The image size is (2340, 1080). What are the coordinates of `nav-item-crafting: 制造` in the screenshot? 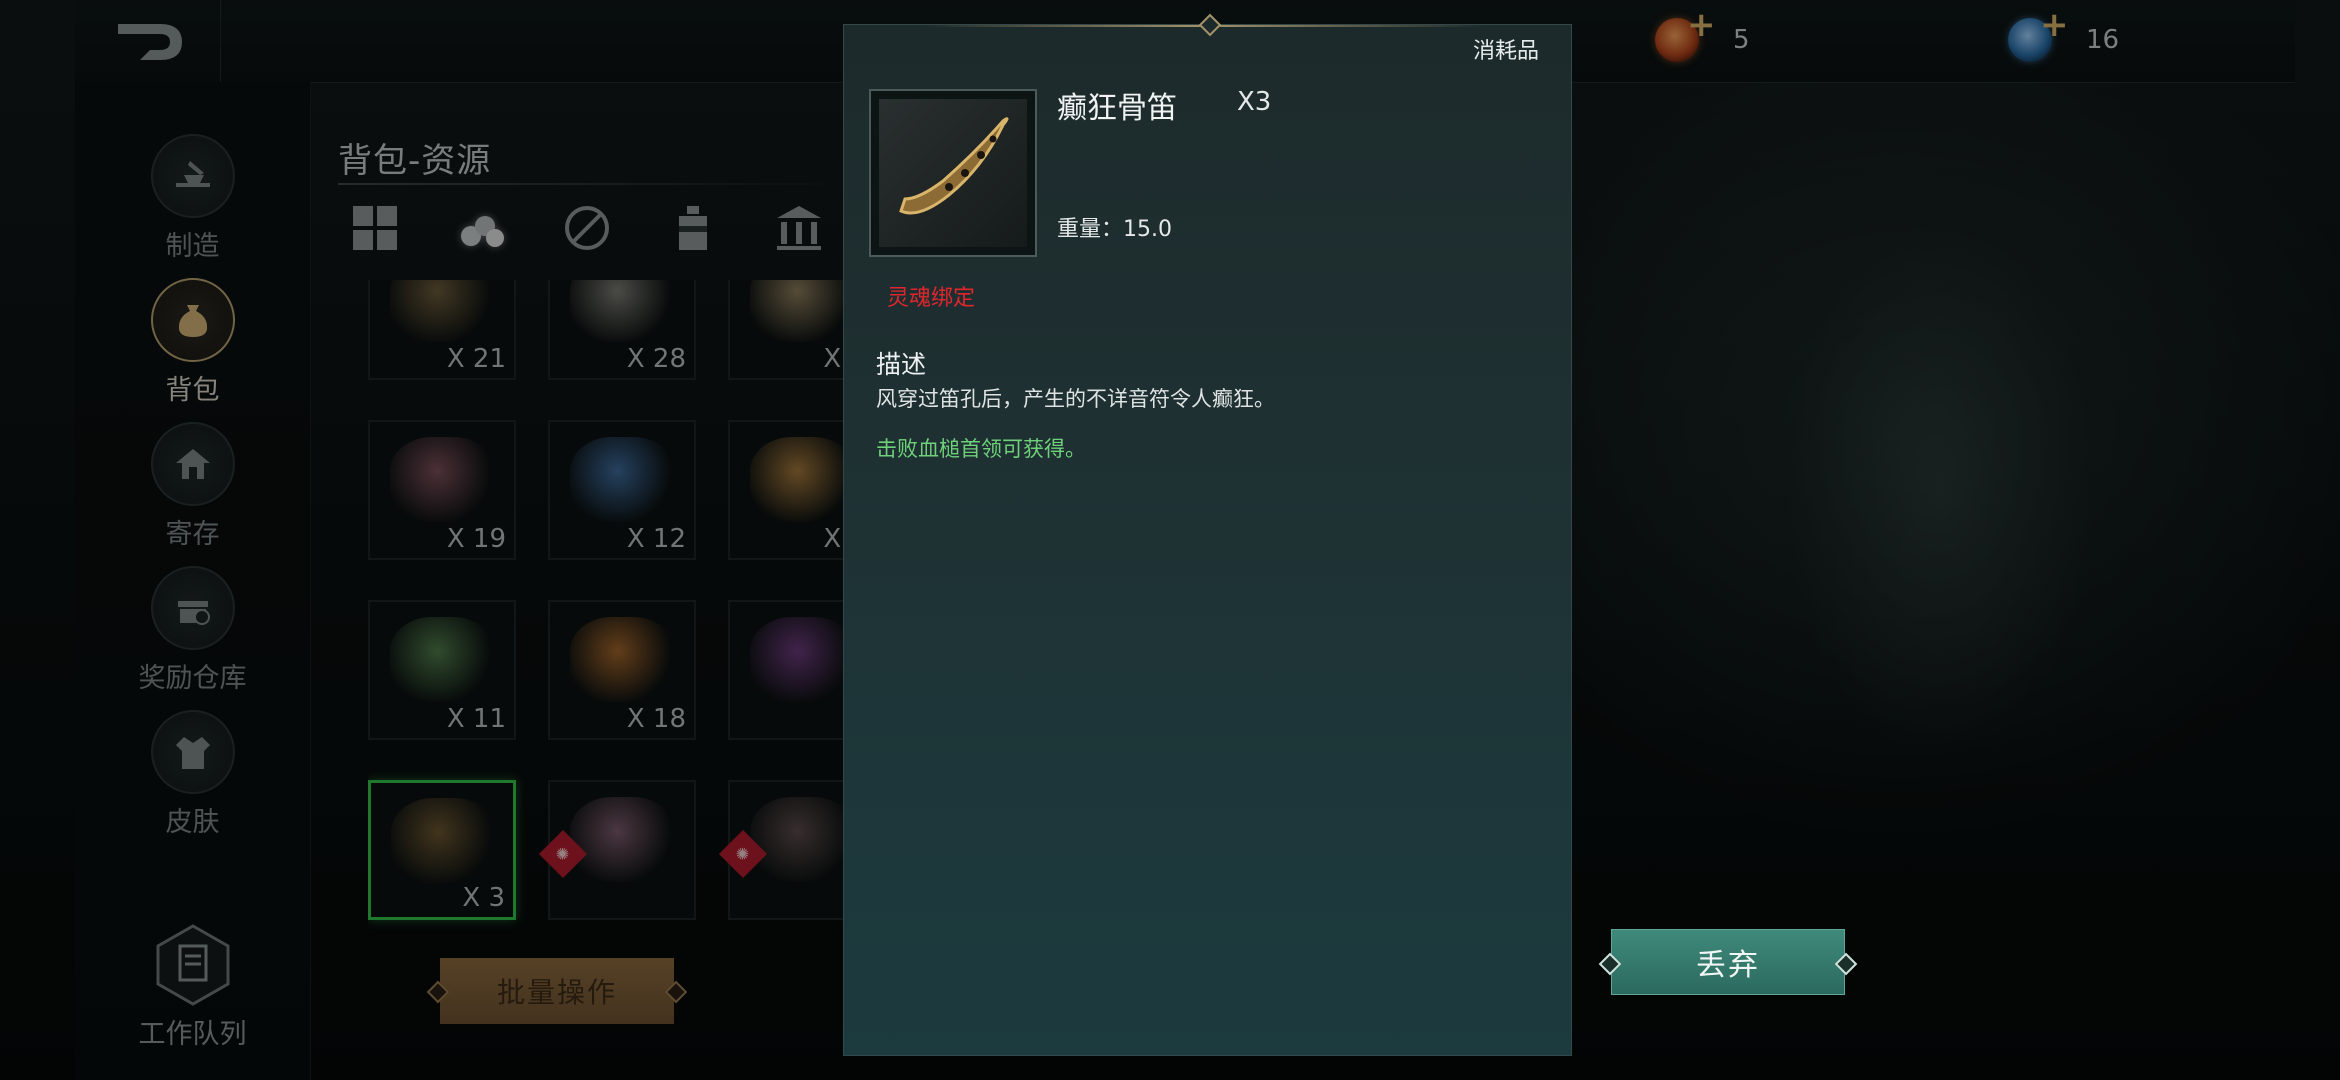 It's located at (192, 198).